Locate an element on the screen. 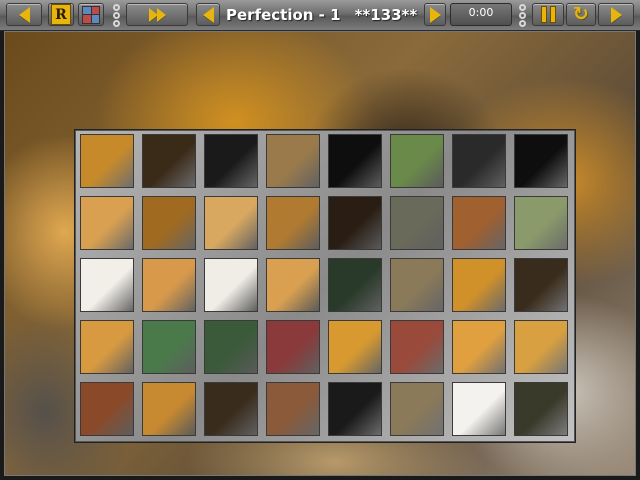  restart-button: R is located at coordinates (61, 14).